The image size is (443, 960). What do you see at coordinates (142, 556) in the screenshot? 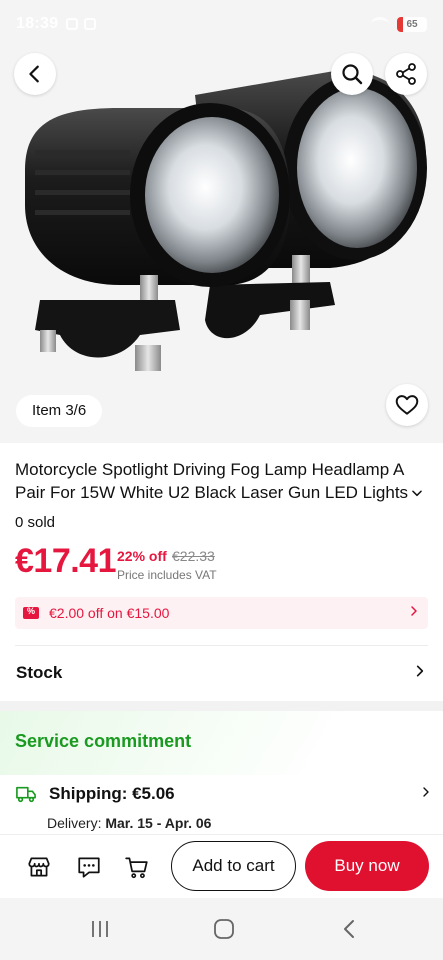
I see `discount-badge: 22% off` at bounding box center [142, 556].